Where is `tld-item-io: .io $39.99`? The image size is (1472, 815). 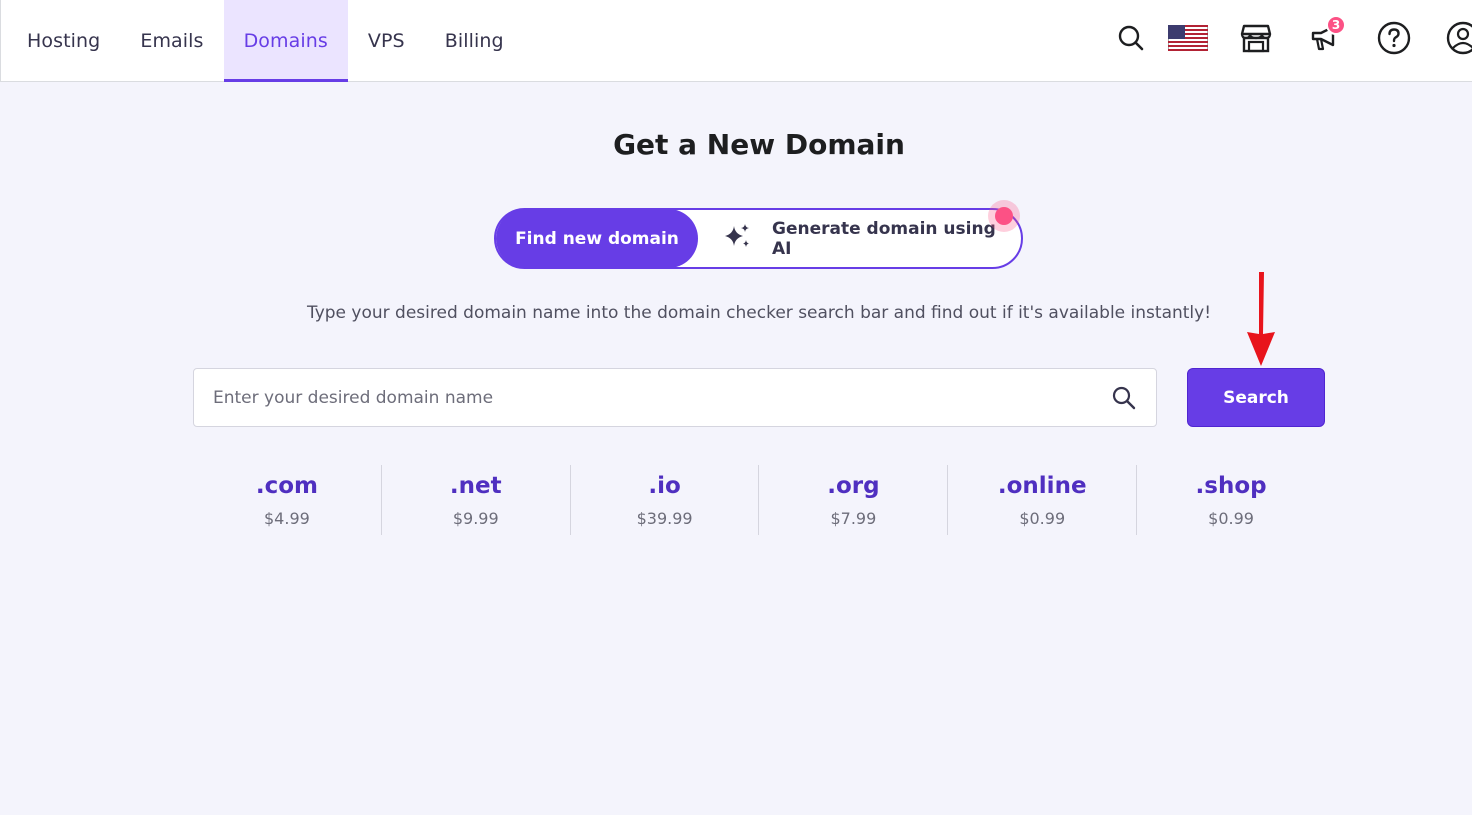
tld-item-io: .io $39.99 is located at coordinates (665, 500).